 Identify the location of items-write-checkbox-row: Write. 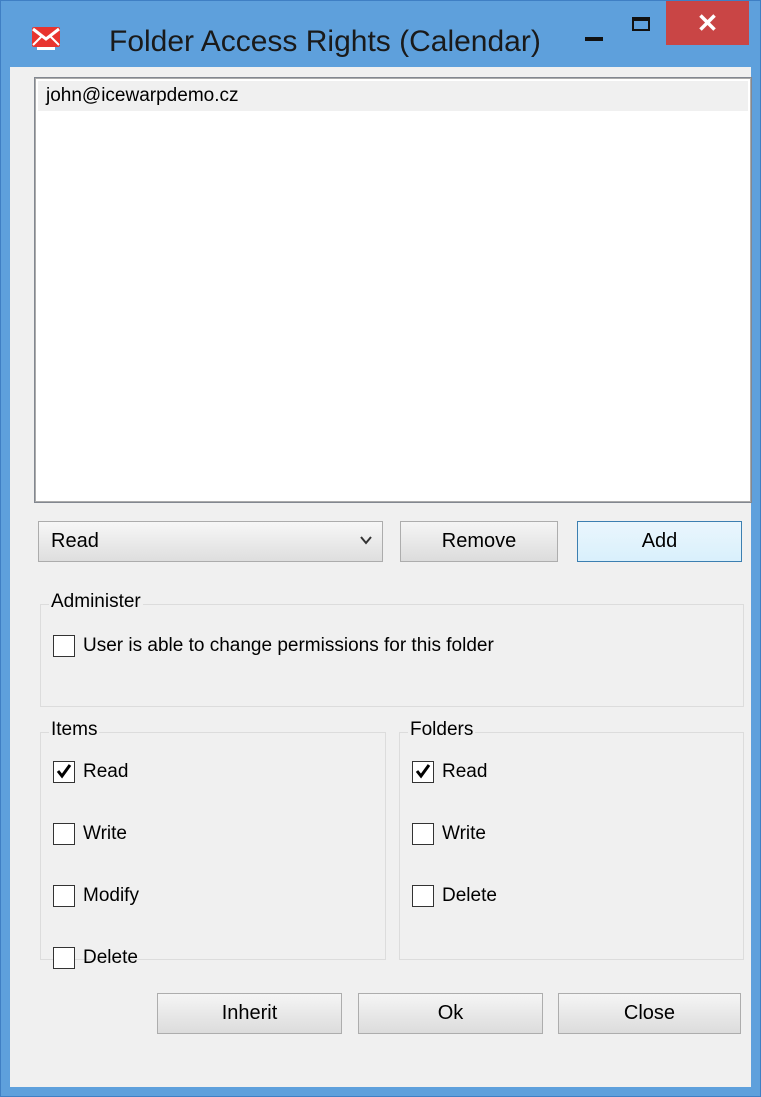
(90, 834).